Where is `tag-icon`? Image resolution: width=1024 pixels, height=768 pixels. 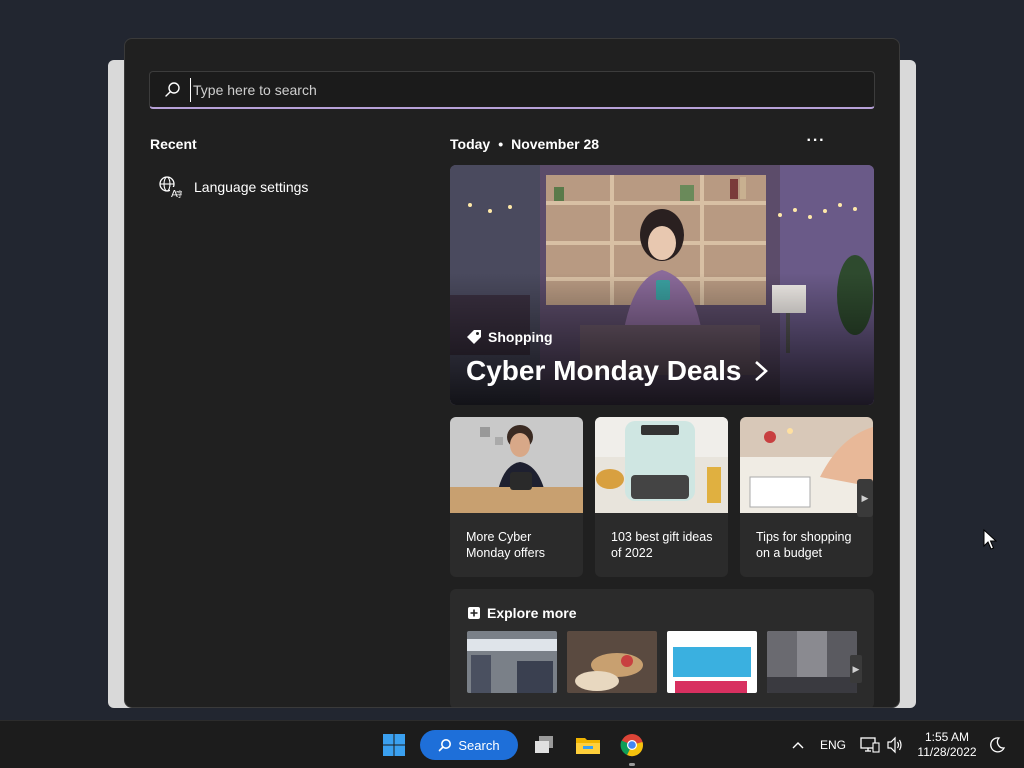
tag-icon is located at coordinates (474, 337).